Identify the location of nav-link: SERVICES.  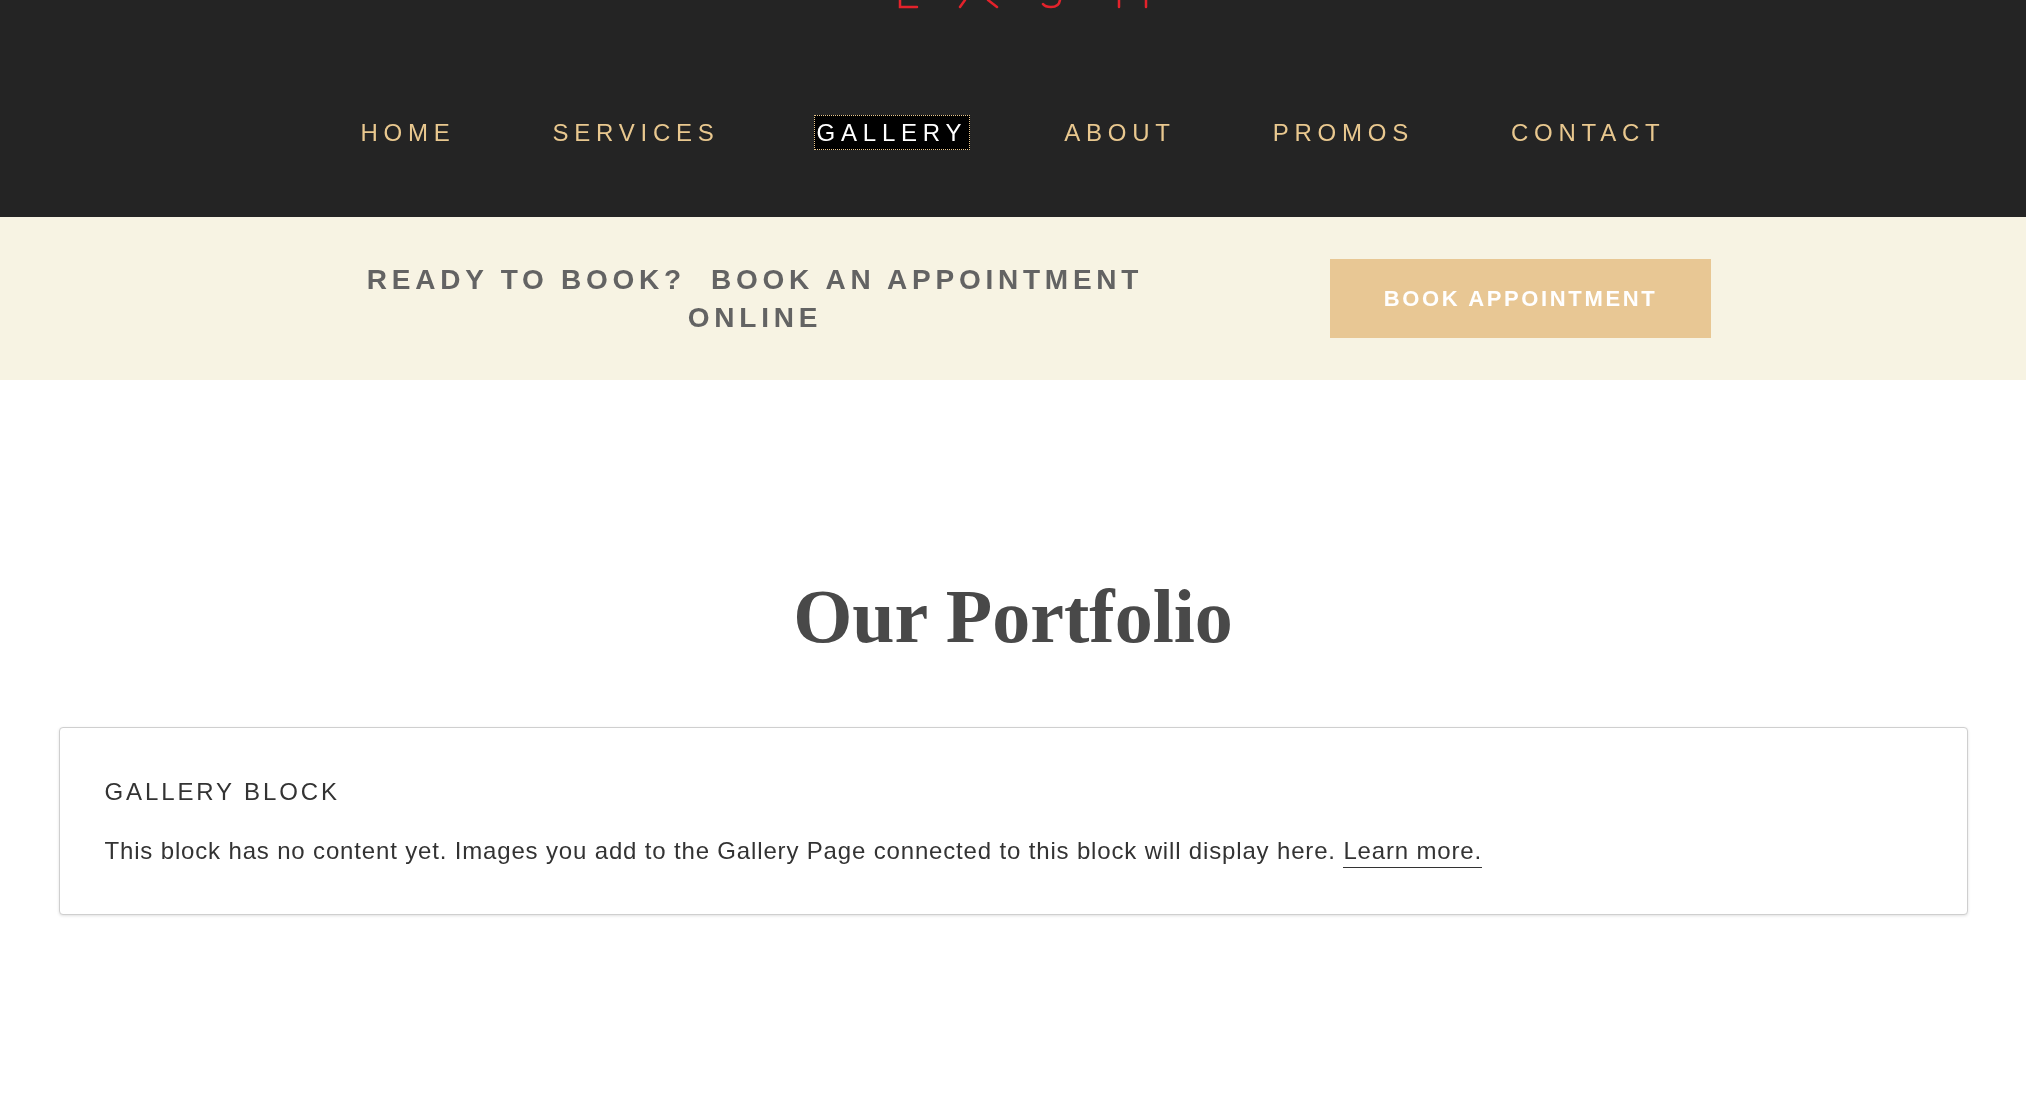
(636, 132).